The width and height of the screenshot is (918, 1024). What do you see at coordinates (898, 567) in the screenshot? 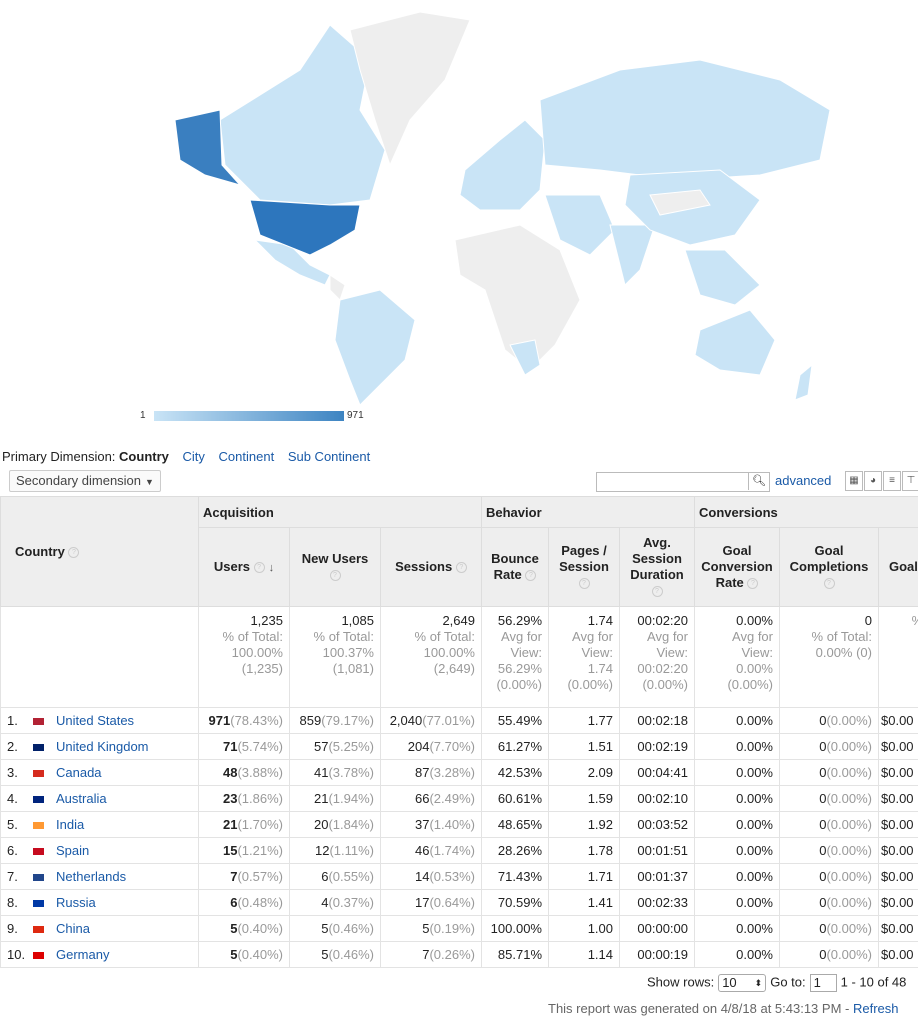
I see `column-header-goal-value: Goal` at bounding box center [898, 567].